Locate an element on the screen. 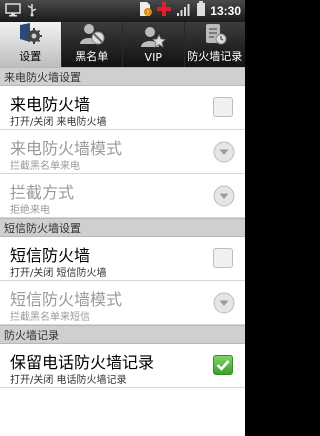  keep-log-checkbox is located at coordinates (224, 366).